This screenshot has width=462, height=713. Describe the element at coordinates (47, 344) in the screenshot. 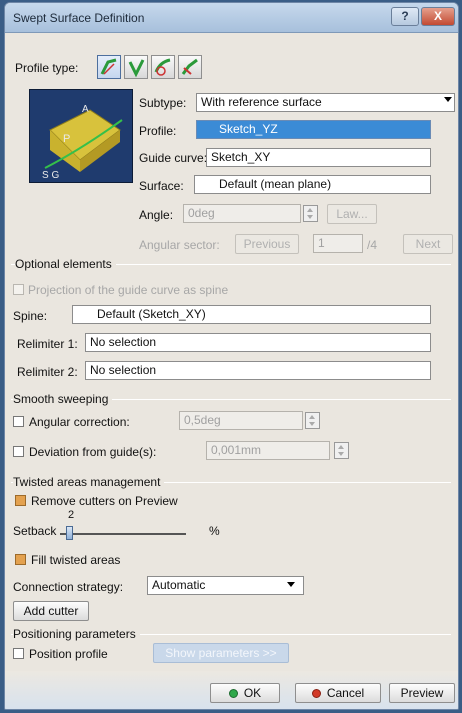

I see `relimiter1-label: Relimiter 1:` at that location.